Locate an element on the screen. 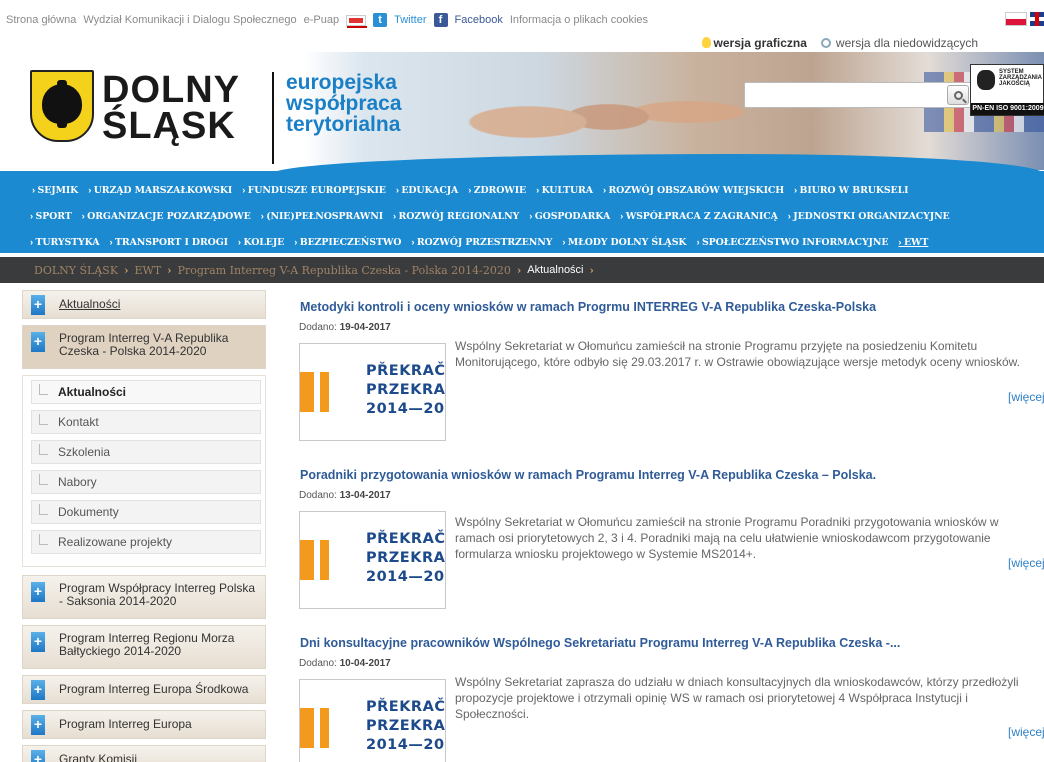 This screenshot has width=1044, height=762. magnifier-icon is located at coordinates (825, 43).